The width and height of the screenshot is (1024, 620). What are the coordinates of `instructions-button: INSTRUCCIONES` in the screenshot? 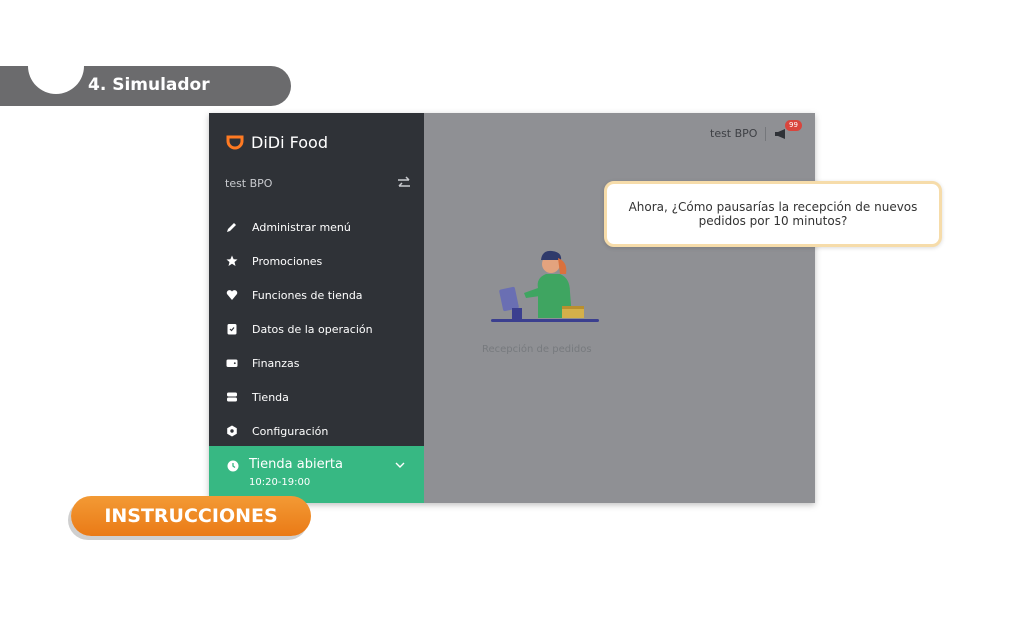 It's located at (191, 516).